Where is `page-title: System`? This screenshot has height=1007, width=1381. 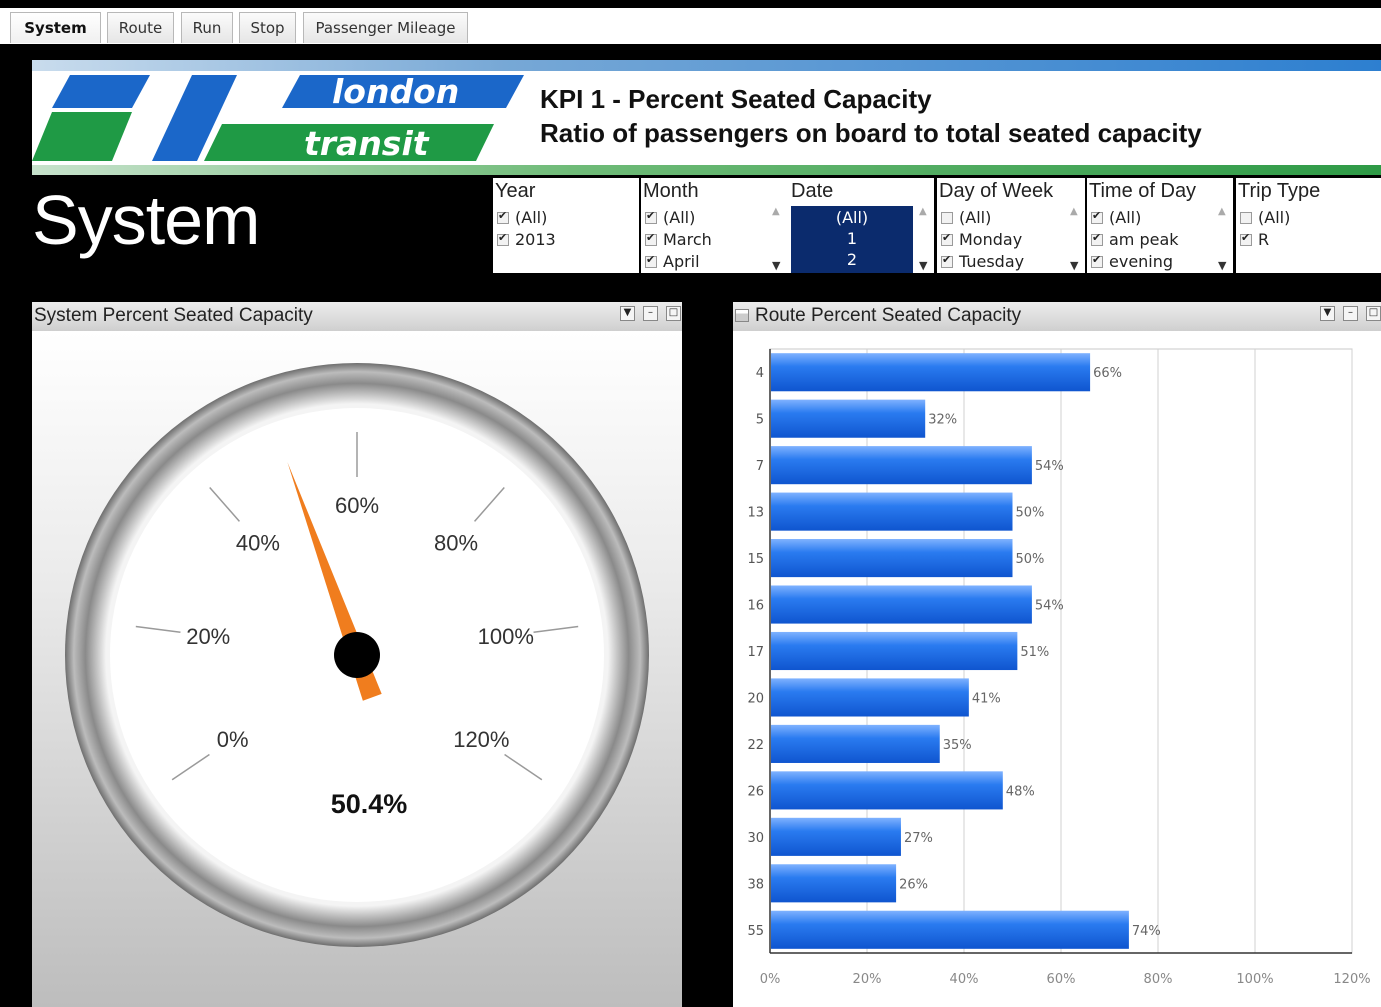
page-title: System is located at coordinates (146, 220).